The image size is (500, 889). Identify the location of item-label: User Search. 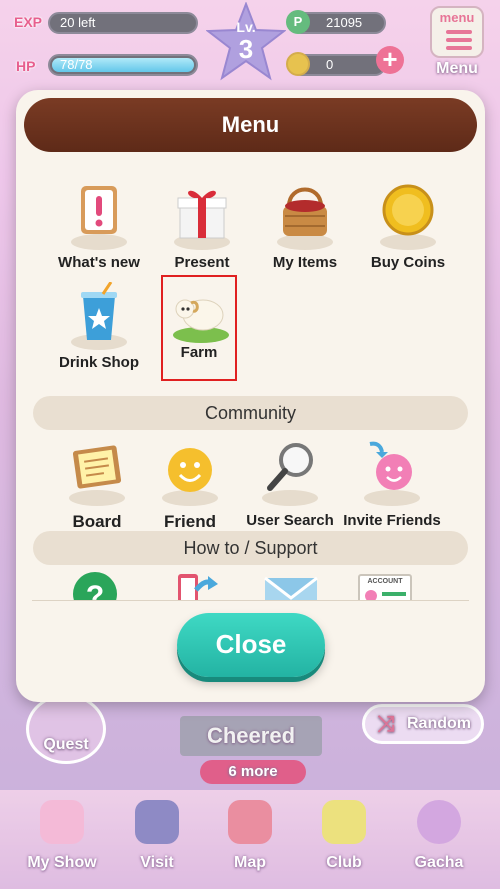
(290, 520).